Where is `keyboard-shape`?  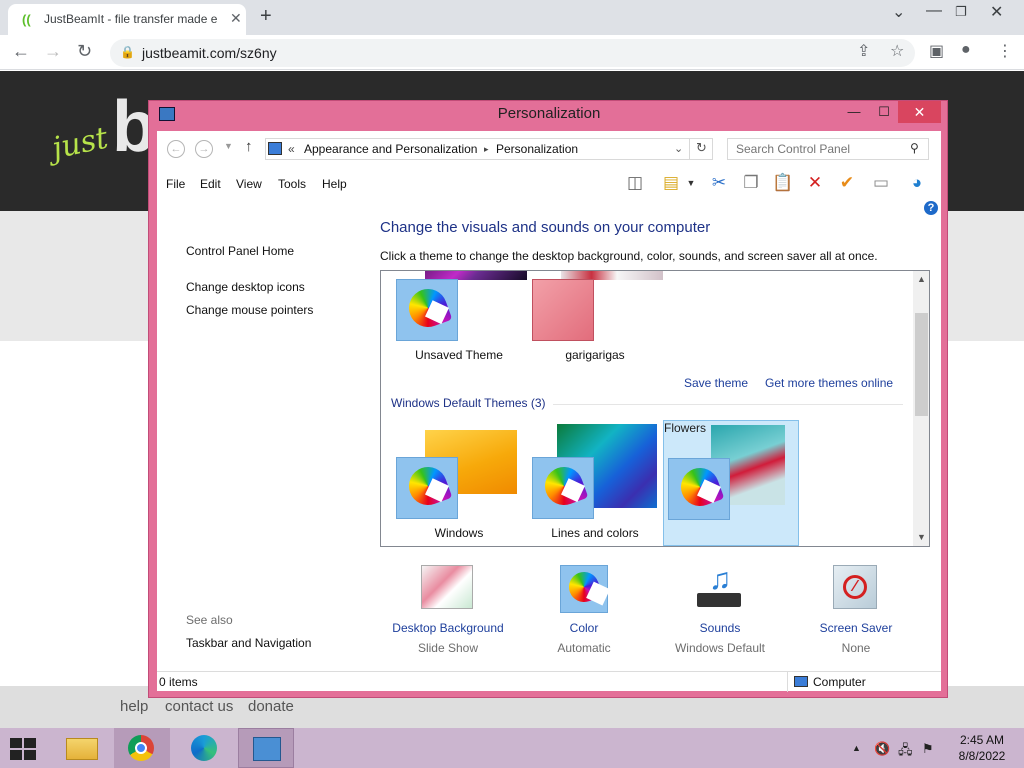
keyboard-shape is located at coordinates (719, 600).